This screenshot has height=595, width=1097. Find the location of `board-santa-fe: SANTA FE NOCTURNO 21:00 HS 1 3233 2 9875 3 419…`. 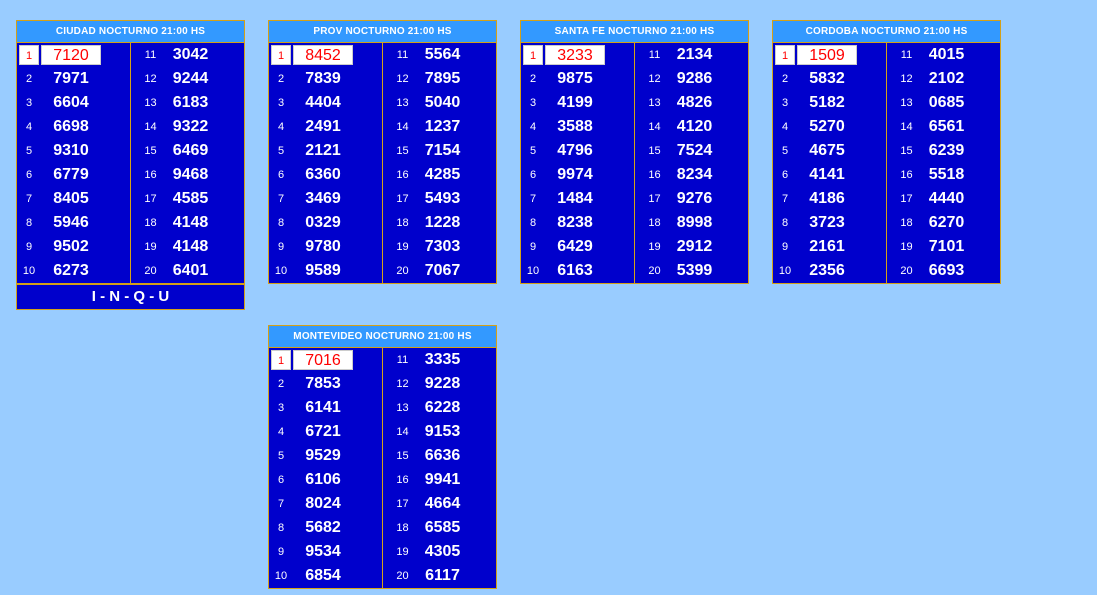

board-santa-fe: SANTA FE NOCTURNO 21:00 HS 1 3233 2 9875 3 419… is located at coordinates (634, 152).